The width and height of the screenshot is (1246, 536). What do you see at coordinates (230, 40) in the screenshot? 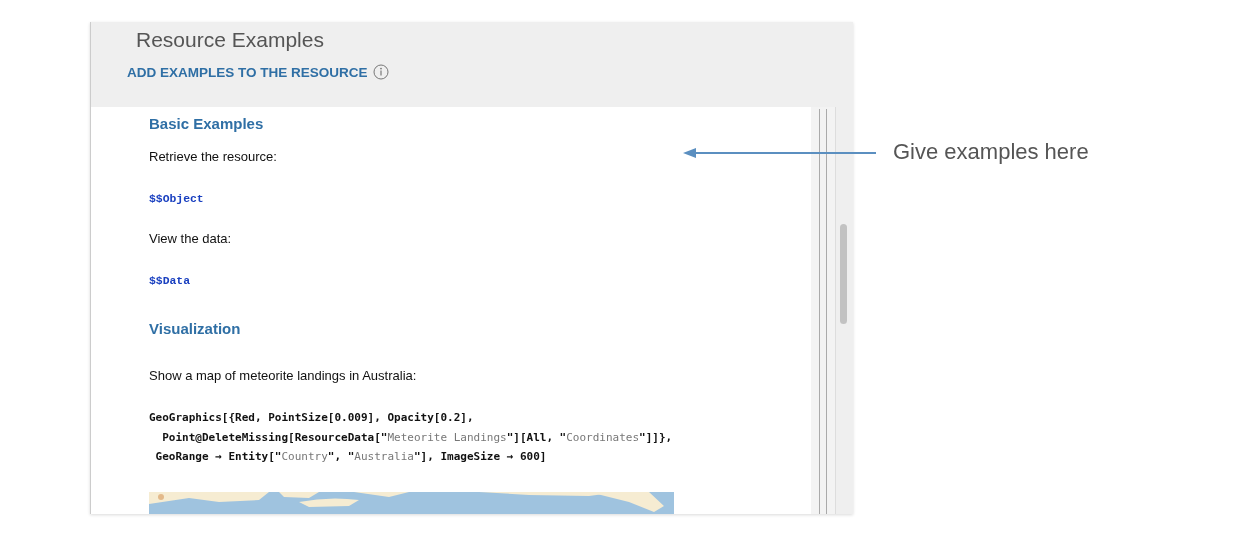
I see `panel-title: Resource Examples` at bounding box center [230, 40].